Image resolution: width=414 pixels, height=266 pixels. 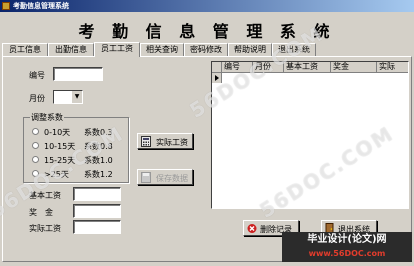 I want to click on option-coef-1: 系数0.8, so click(x=98, y=146).